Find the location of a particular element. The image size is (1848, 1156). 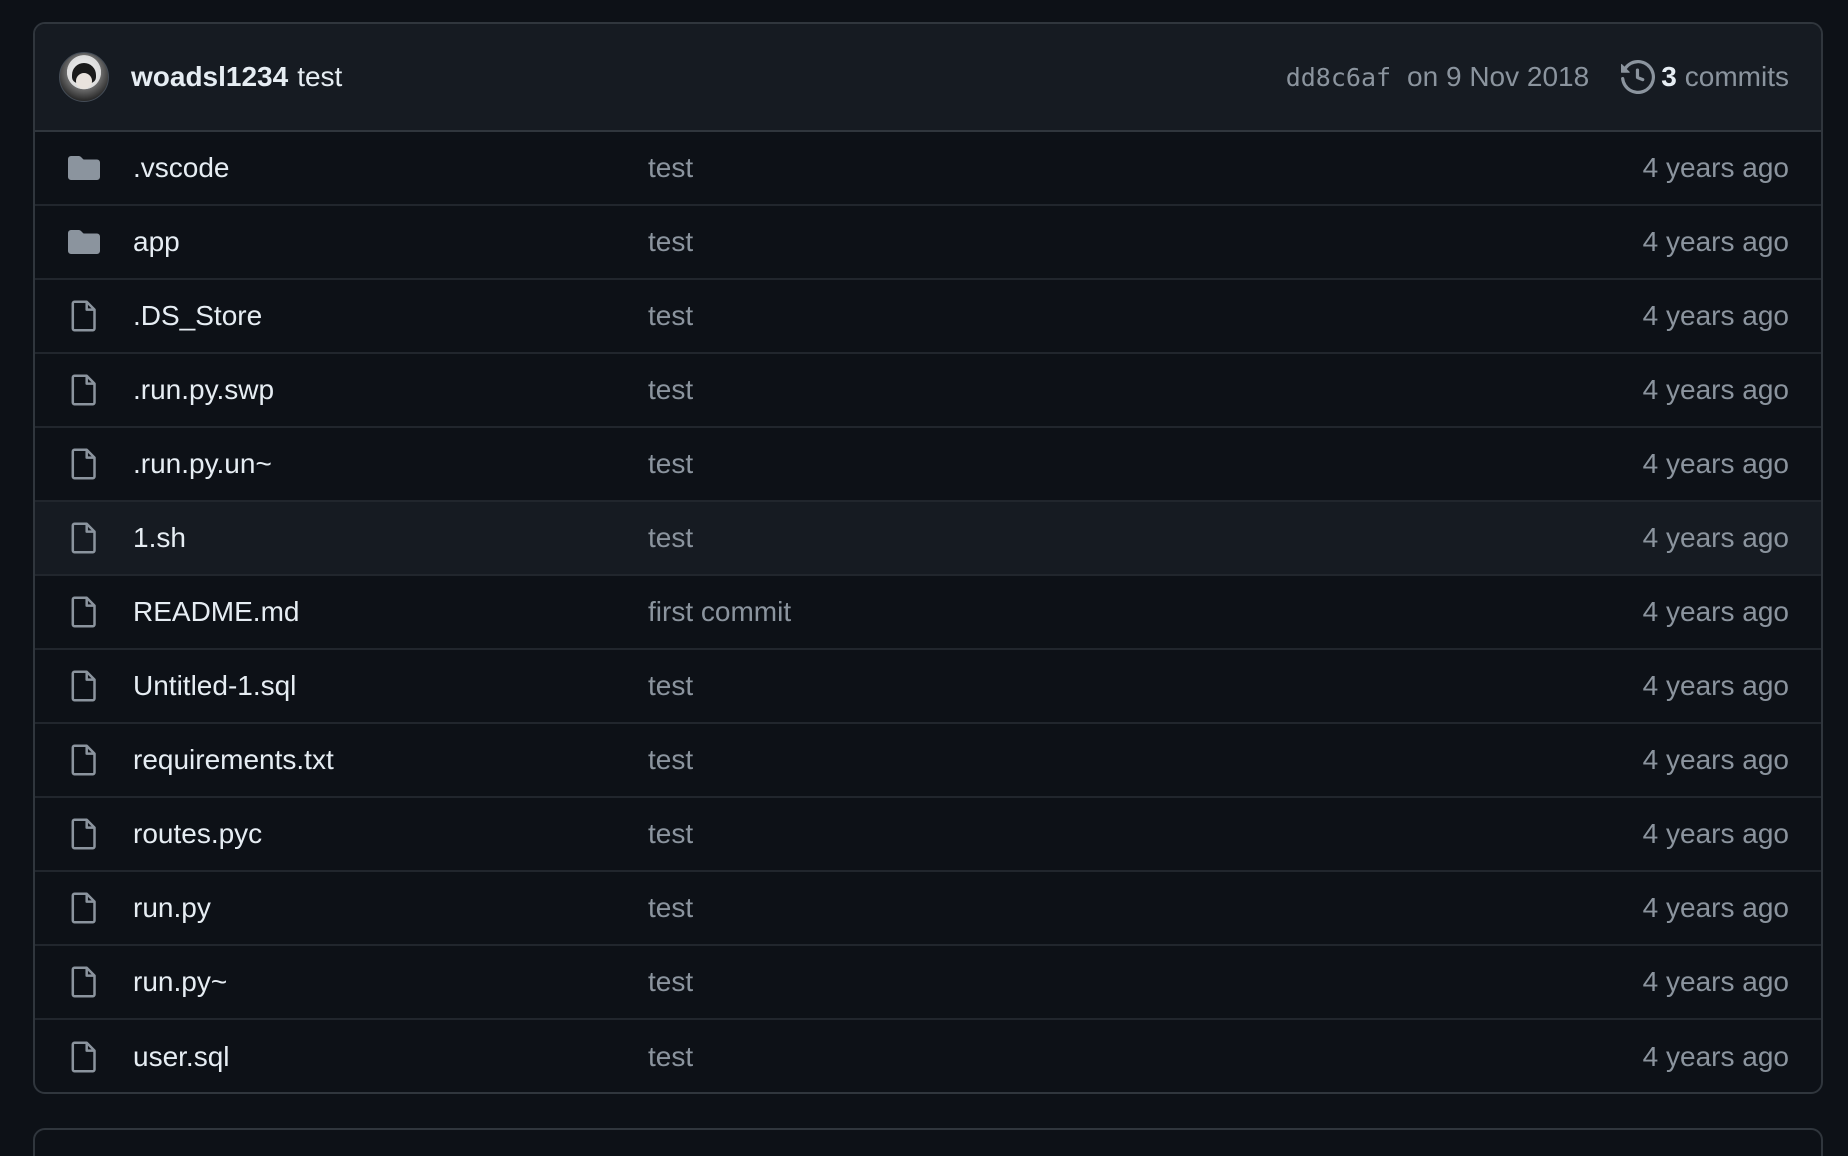

file-row: run.py test 4 years ago is located at coordinates (928, 909).